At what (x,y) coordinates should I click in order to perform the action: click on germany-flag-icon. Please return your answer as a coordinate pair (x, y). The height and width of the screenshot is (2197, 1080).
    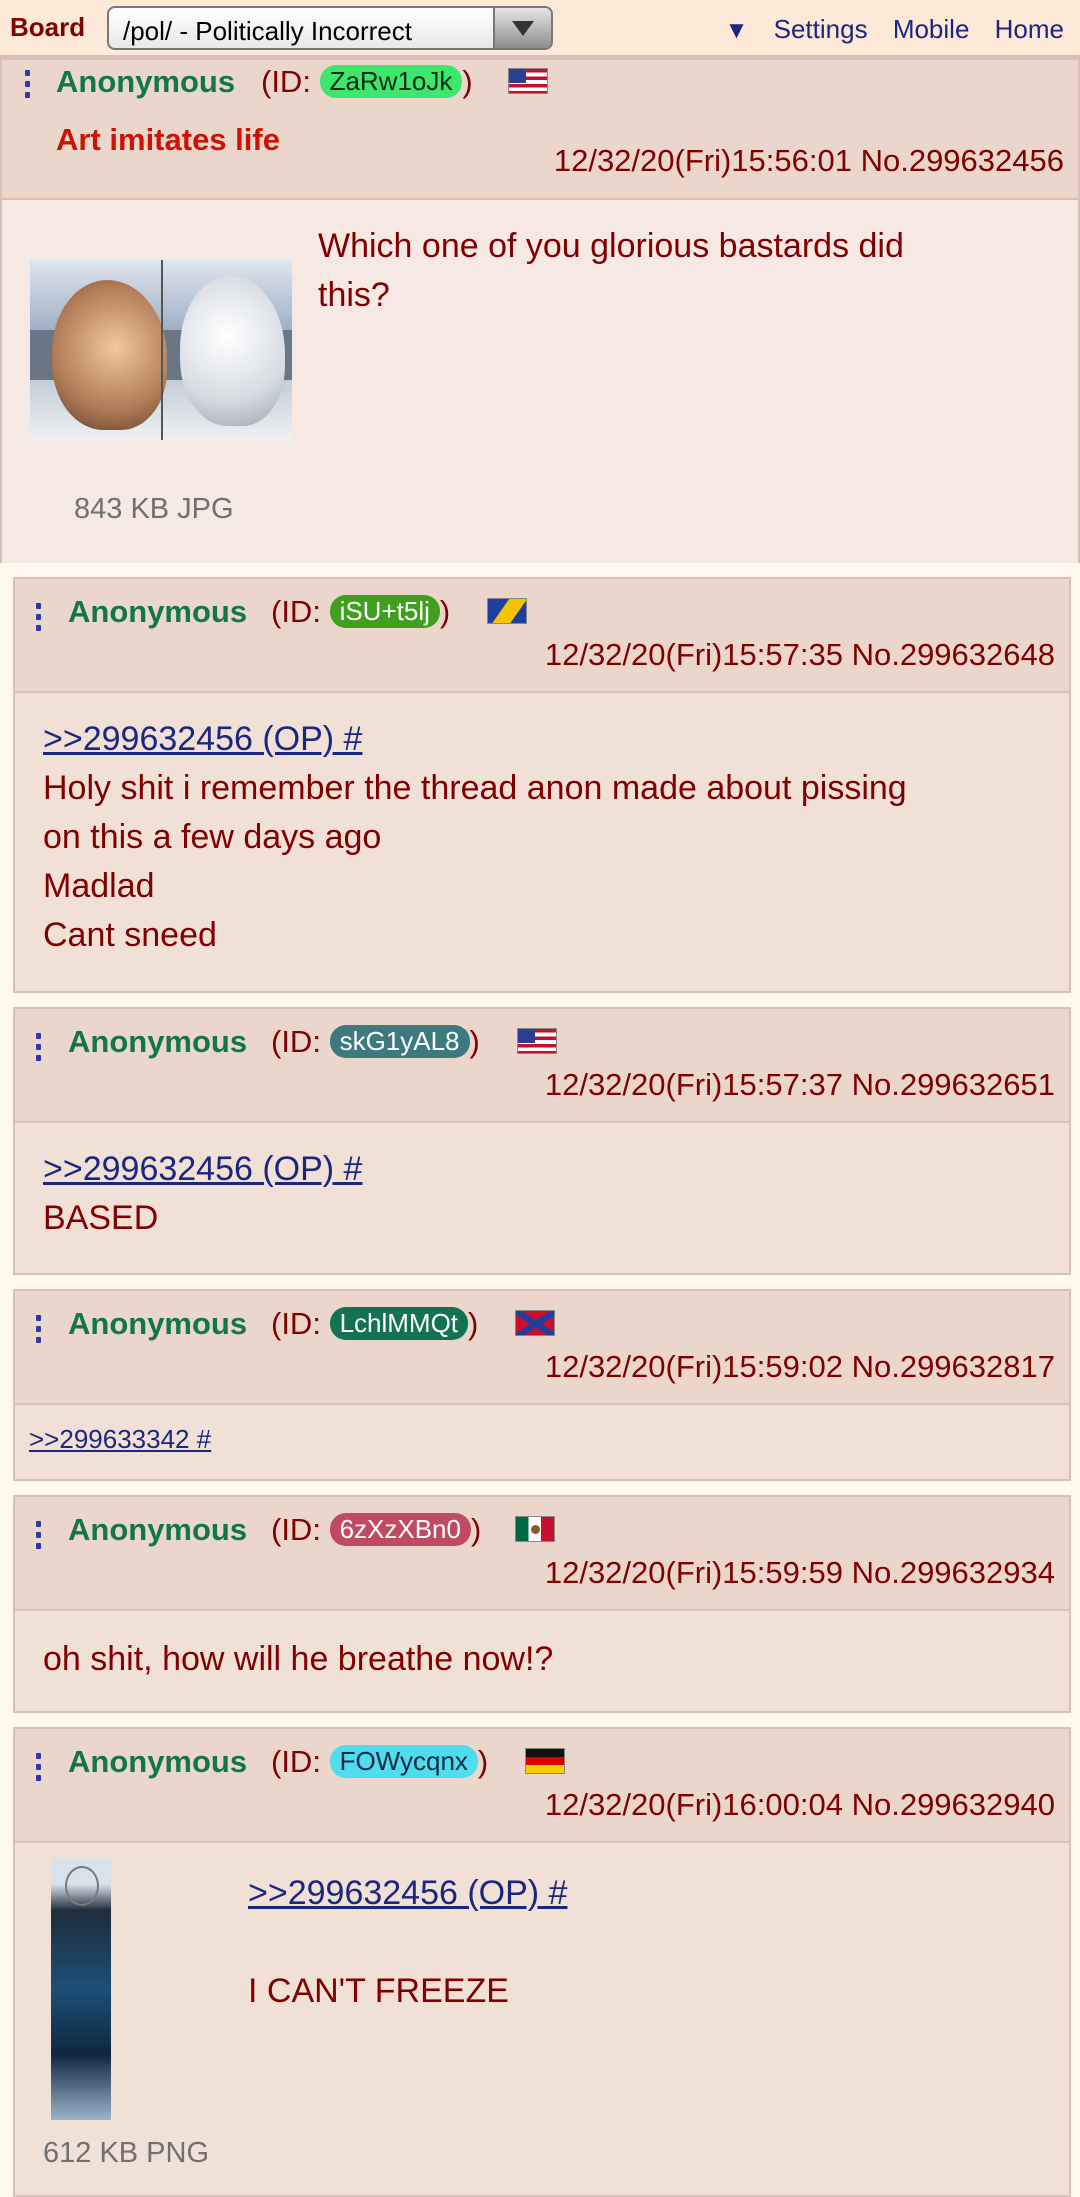
    Looking at the image, I should click on (545, 1761).